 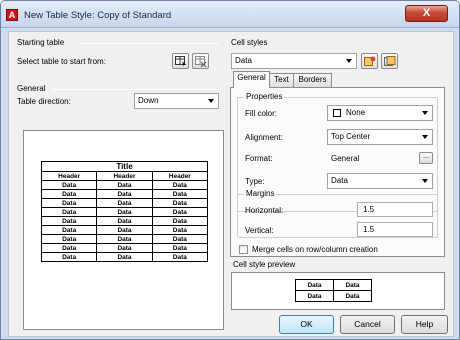 What do you see at coordinates (124, 166) in the screenshot?
I see `preview-title-cell: Title` at bounding box center [124, 166].